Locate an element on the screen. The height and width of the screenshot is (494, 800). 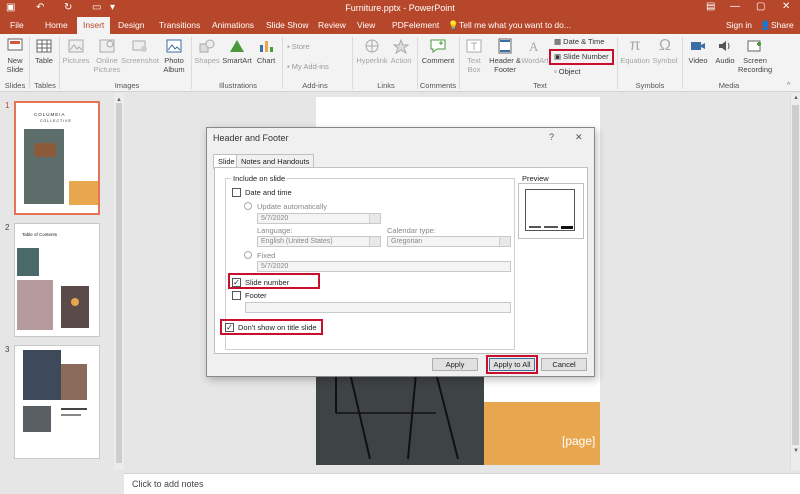
video-button: Video is located at coordinates (698, 51).